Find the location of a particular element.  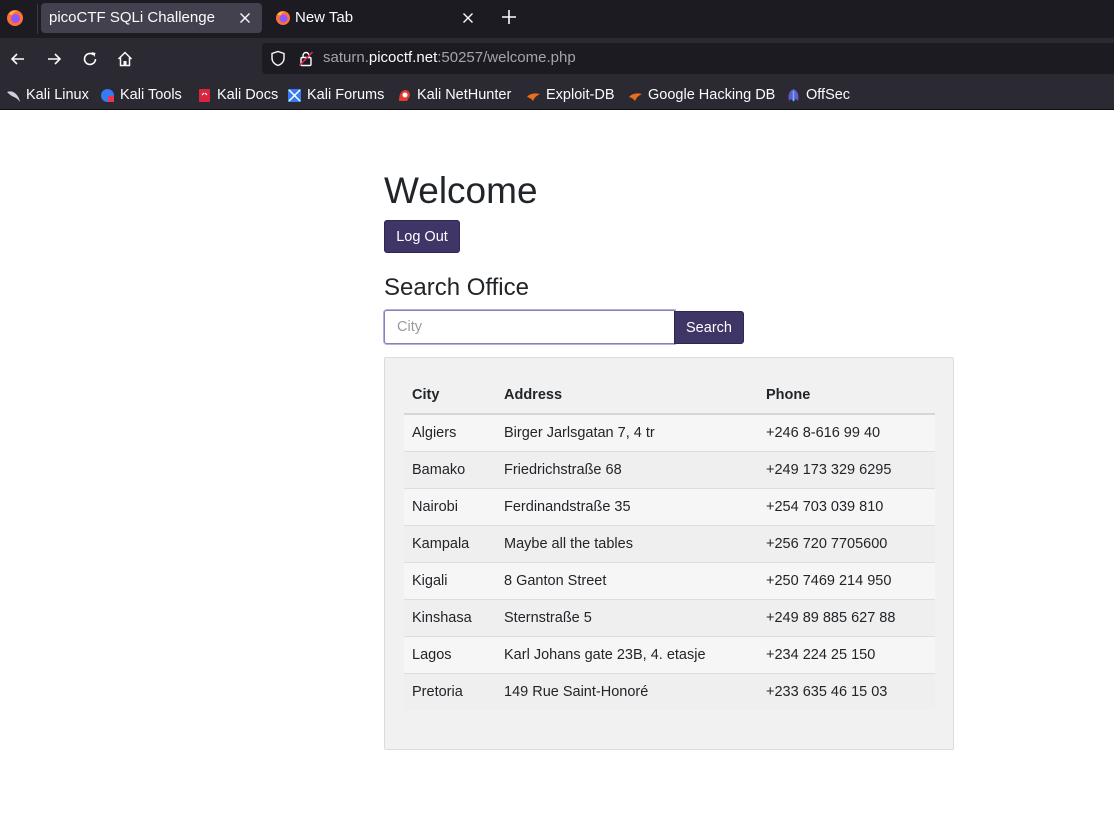

column-header-city: City is located at coordinates (450, 395).